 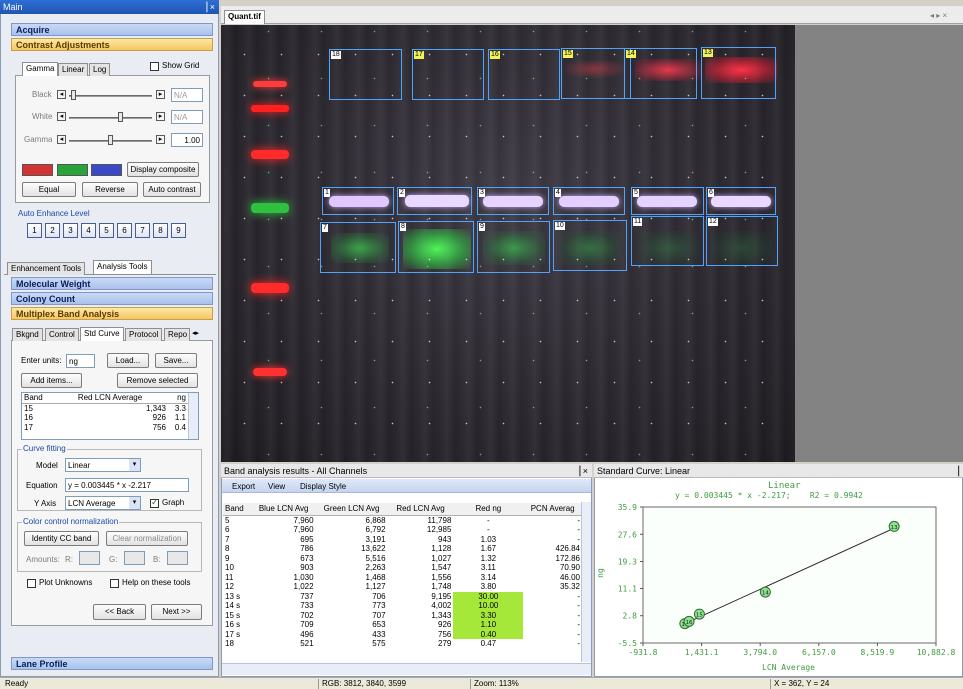 I want to click on remove-selected-button: Remove selected, so click(x=157, y=380).